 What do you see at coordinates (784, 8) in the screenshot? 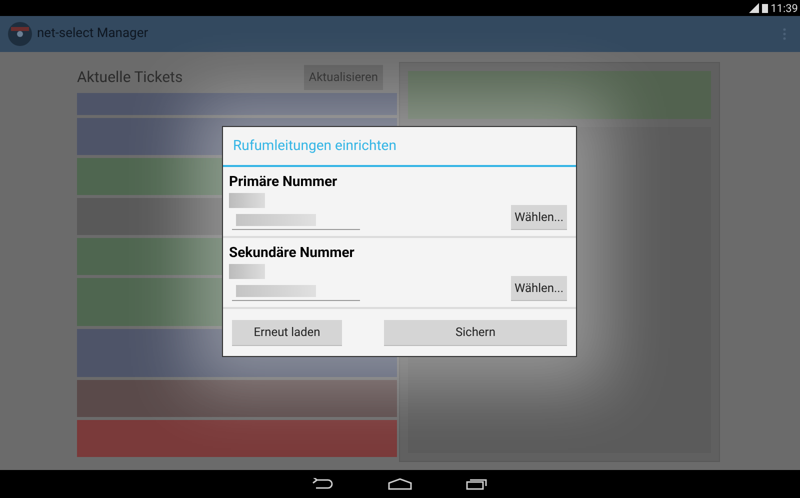
I see `clock-time: 11:39` at bounding box center [784, 8].